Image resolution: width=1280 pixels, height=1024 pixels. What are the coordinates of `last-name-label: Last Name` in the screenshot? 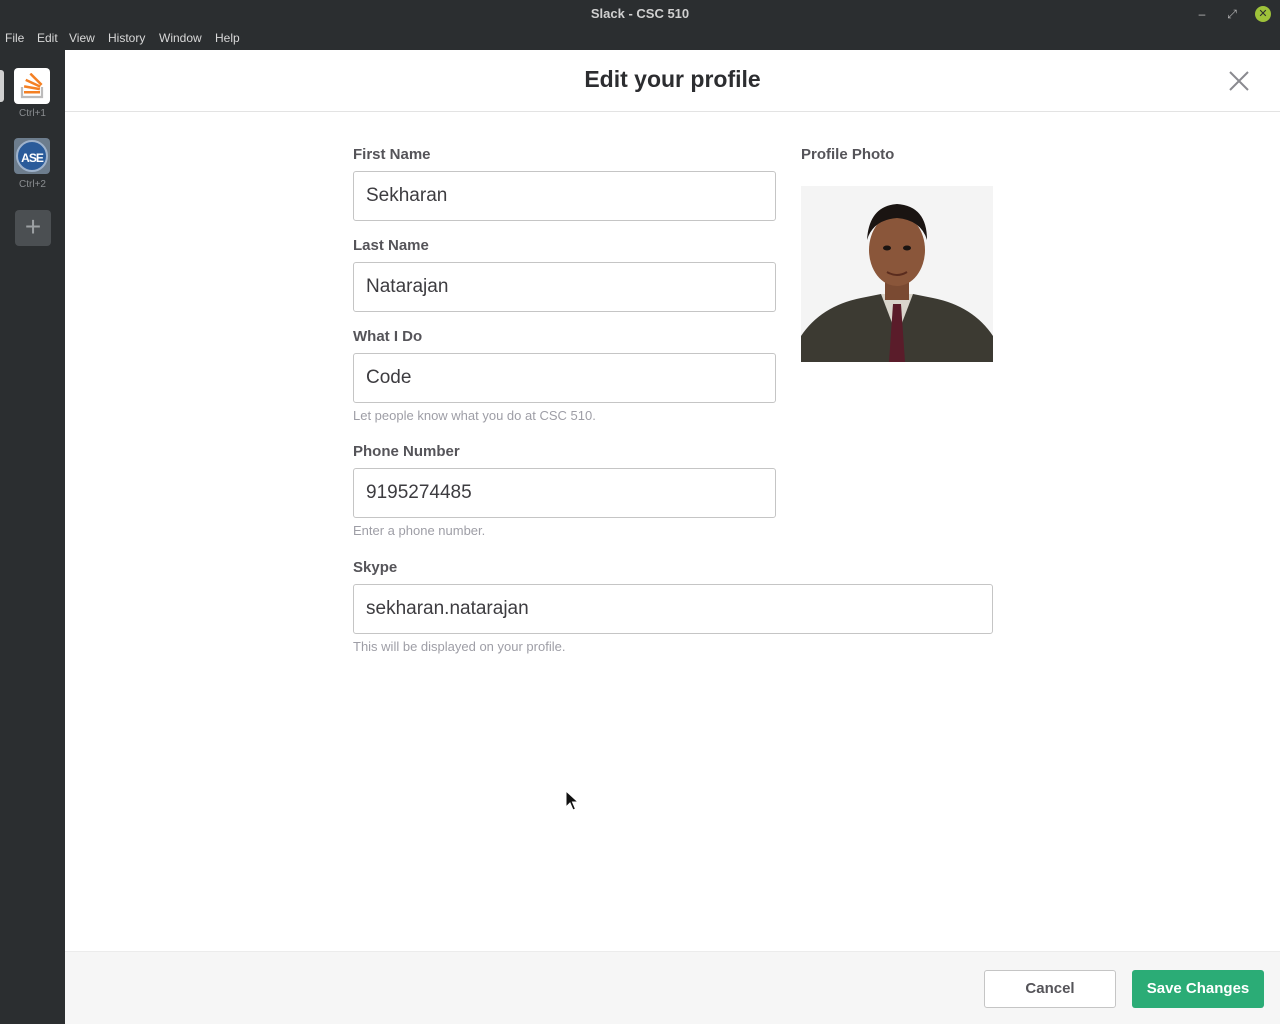 It's located at (391, 245).